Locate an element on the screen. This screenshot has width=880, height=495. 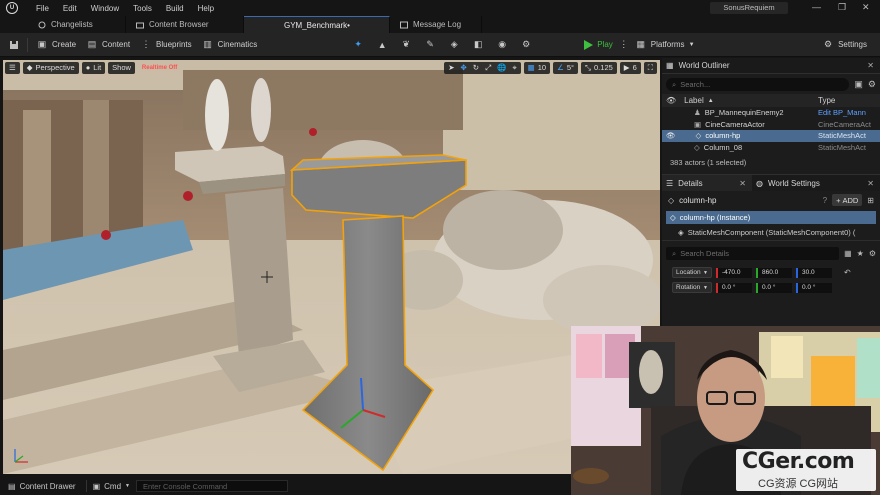
console-command-input: Enter Console Command is located at coordinates (212, 486).